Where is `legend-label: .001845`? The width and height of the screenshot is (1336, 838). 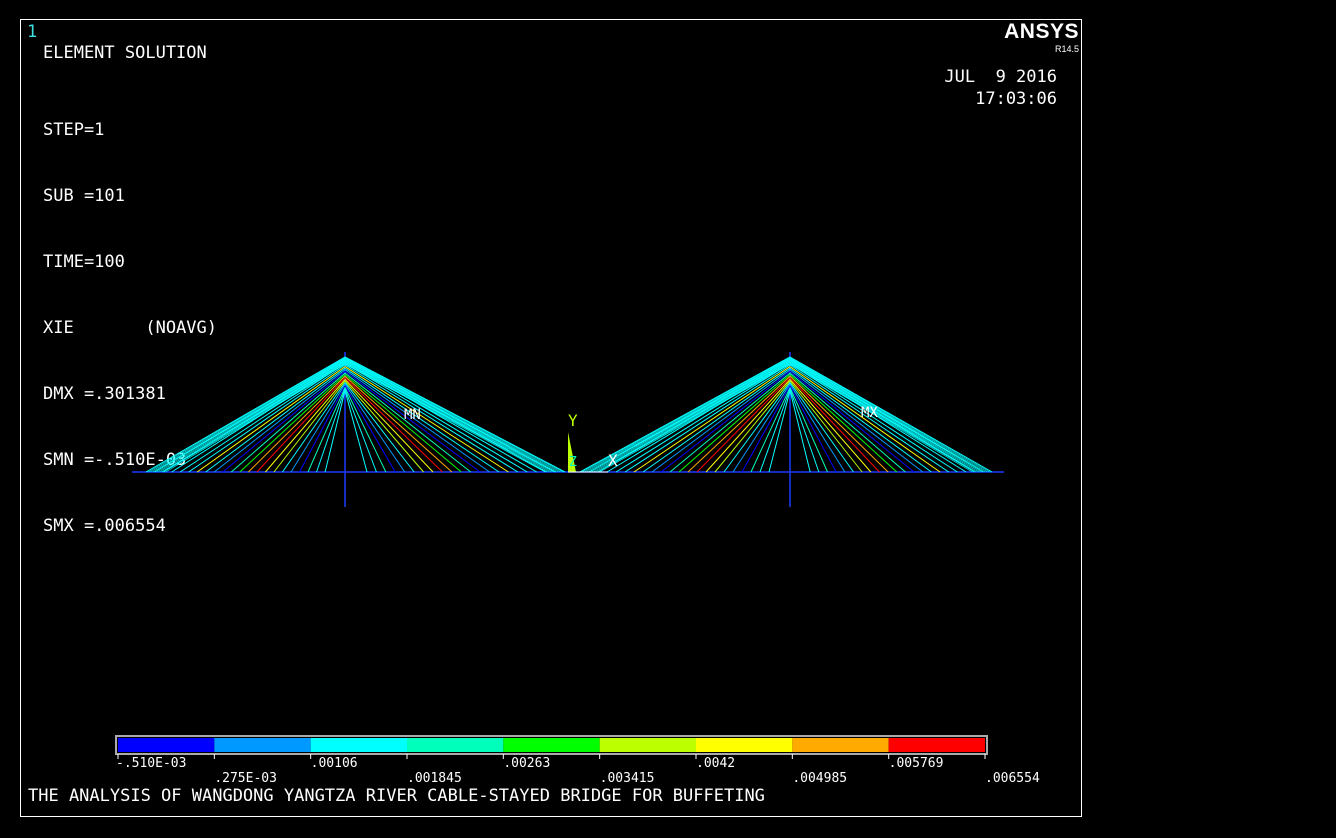
legend-label: .001845 is located at coordinates (434, 778).